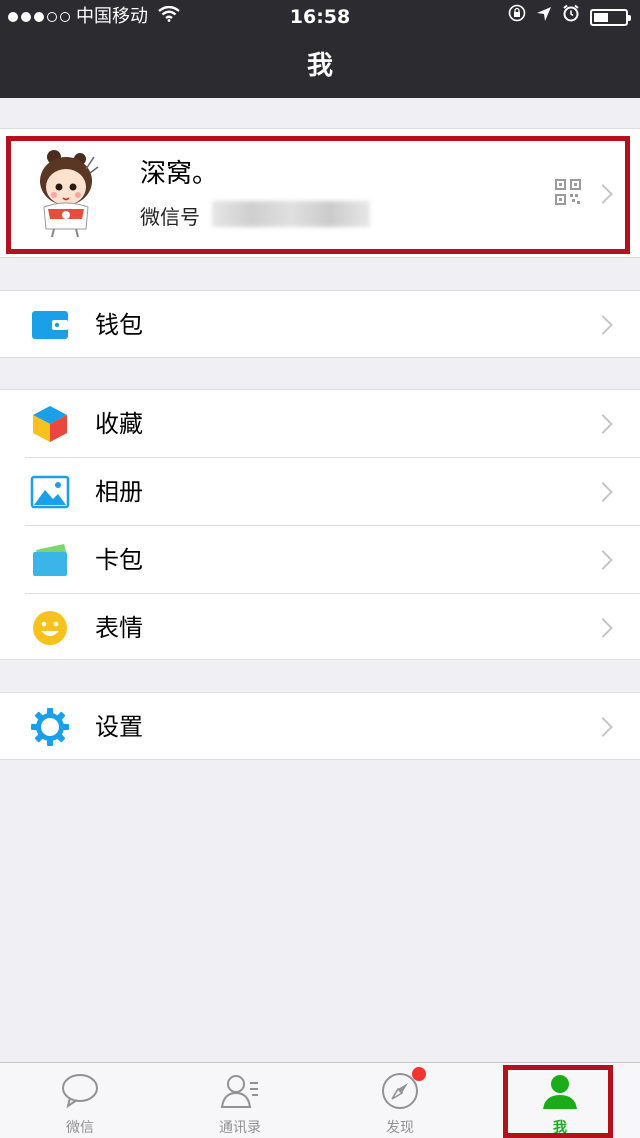  I want to click on tab-me: 我, so click(560, 1100).